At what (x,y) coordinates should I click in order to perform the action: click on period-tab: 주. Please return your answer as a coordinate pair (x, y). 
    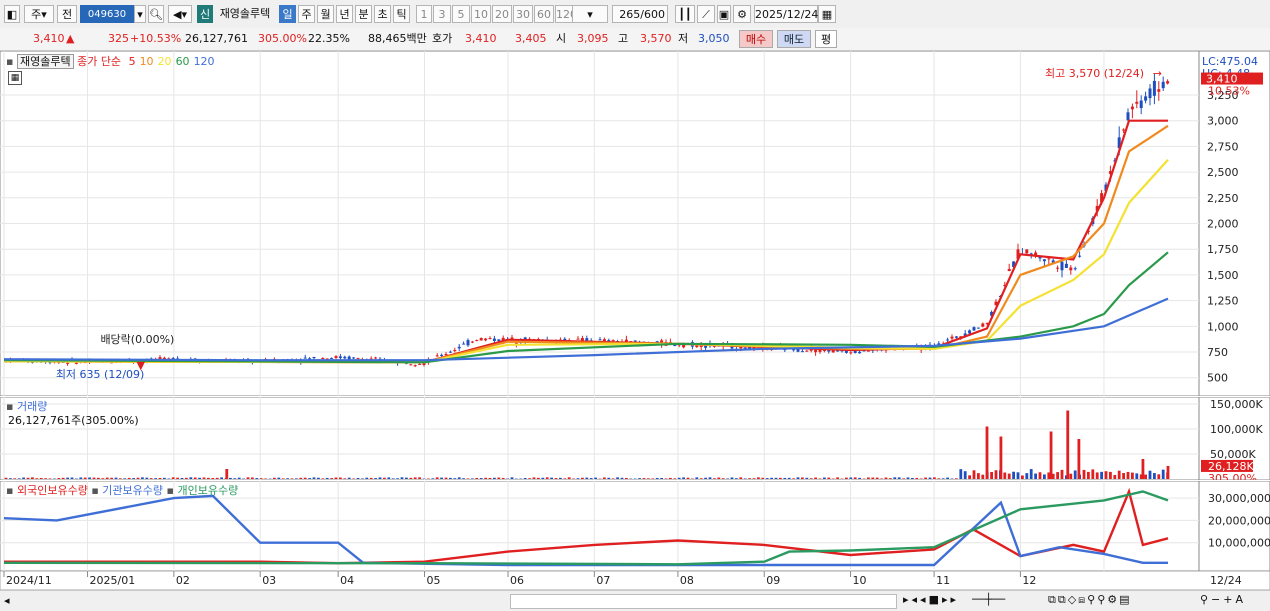
    Looking at the image, I should click on (306, 14).